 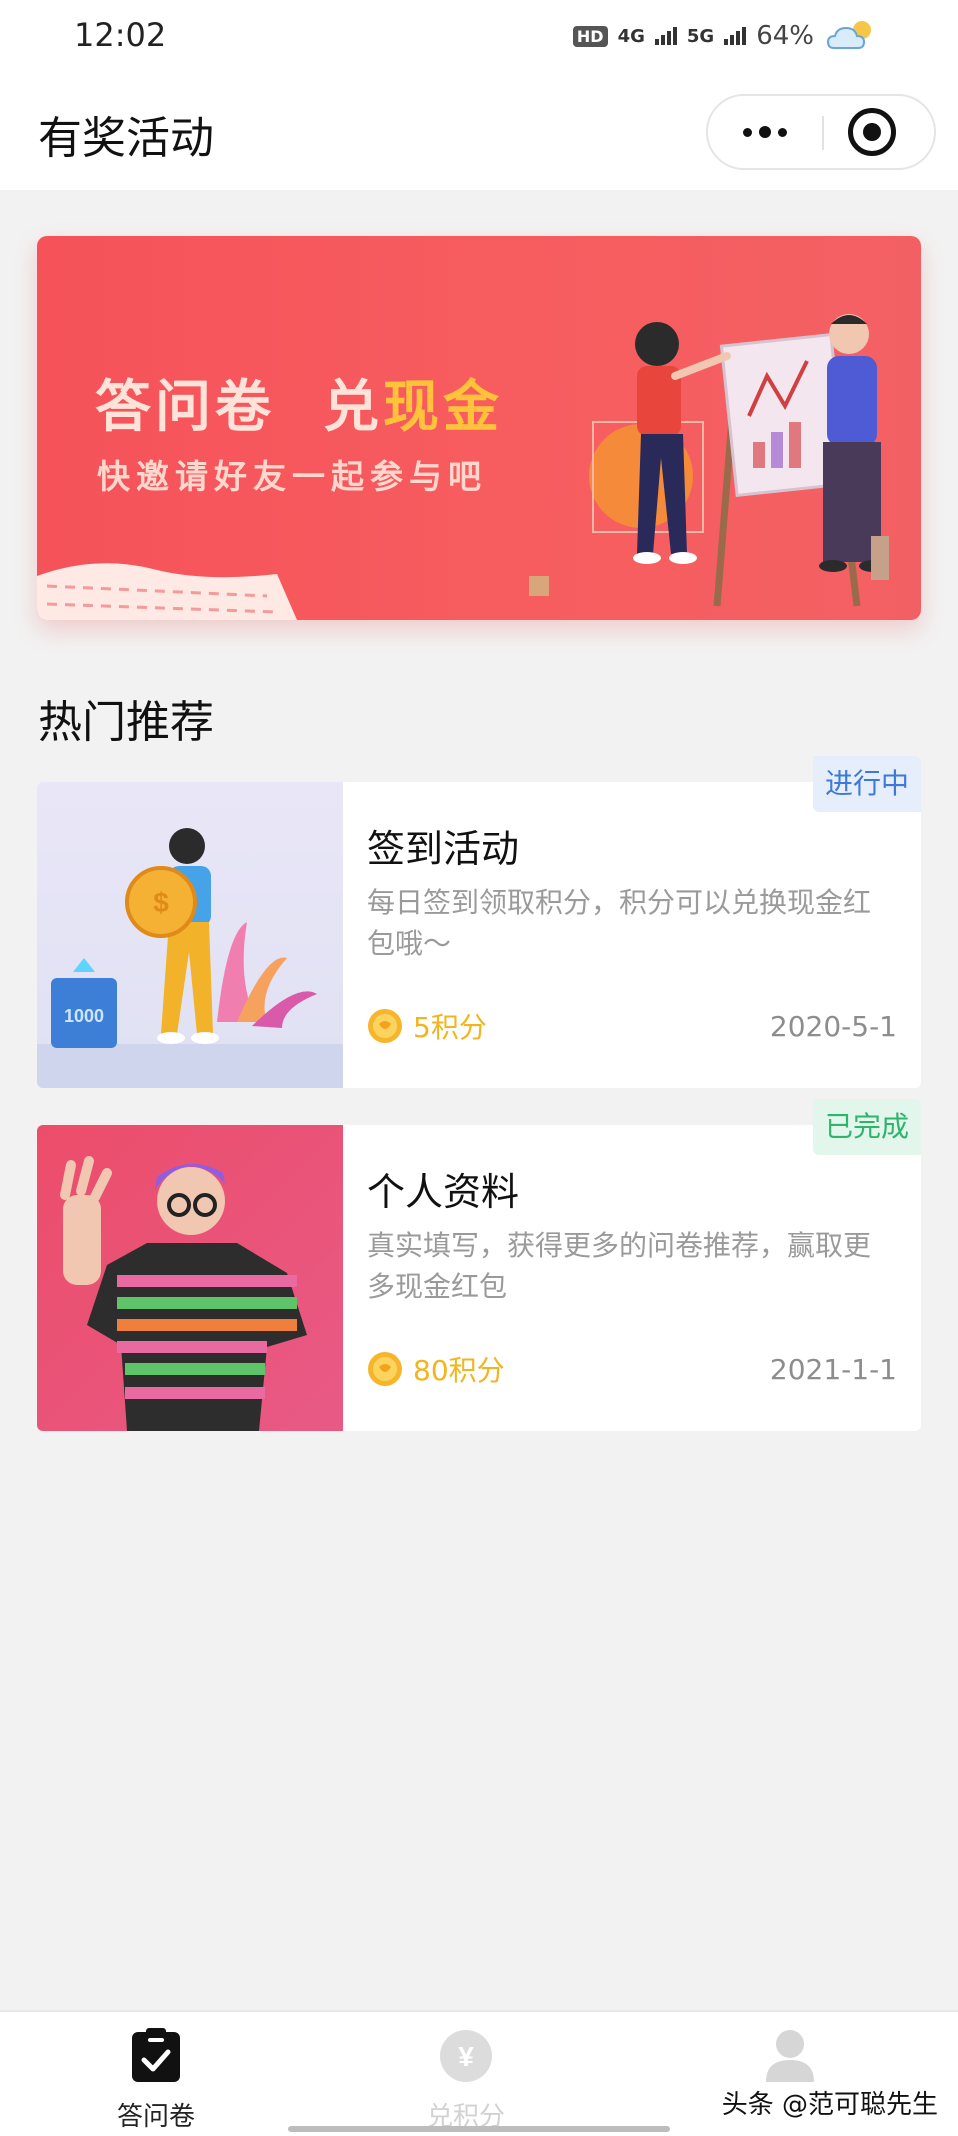 What do you see at coordinates (590, 36) in the screenshot?
I see `hd-label: HD` at bounding box center [590, 36].